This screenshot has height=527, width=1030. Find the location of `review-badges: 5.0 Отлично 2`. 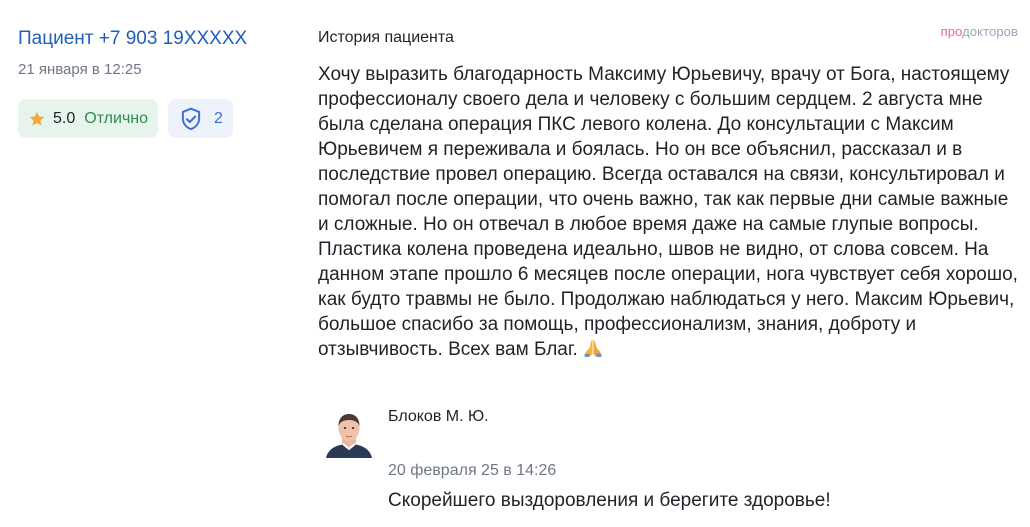

review-badges: 5.0 Отлично 2 is located at coordinates (153, 118).